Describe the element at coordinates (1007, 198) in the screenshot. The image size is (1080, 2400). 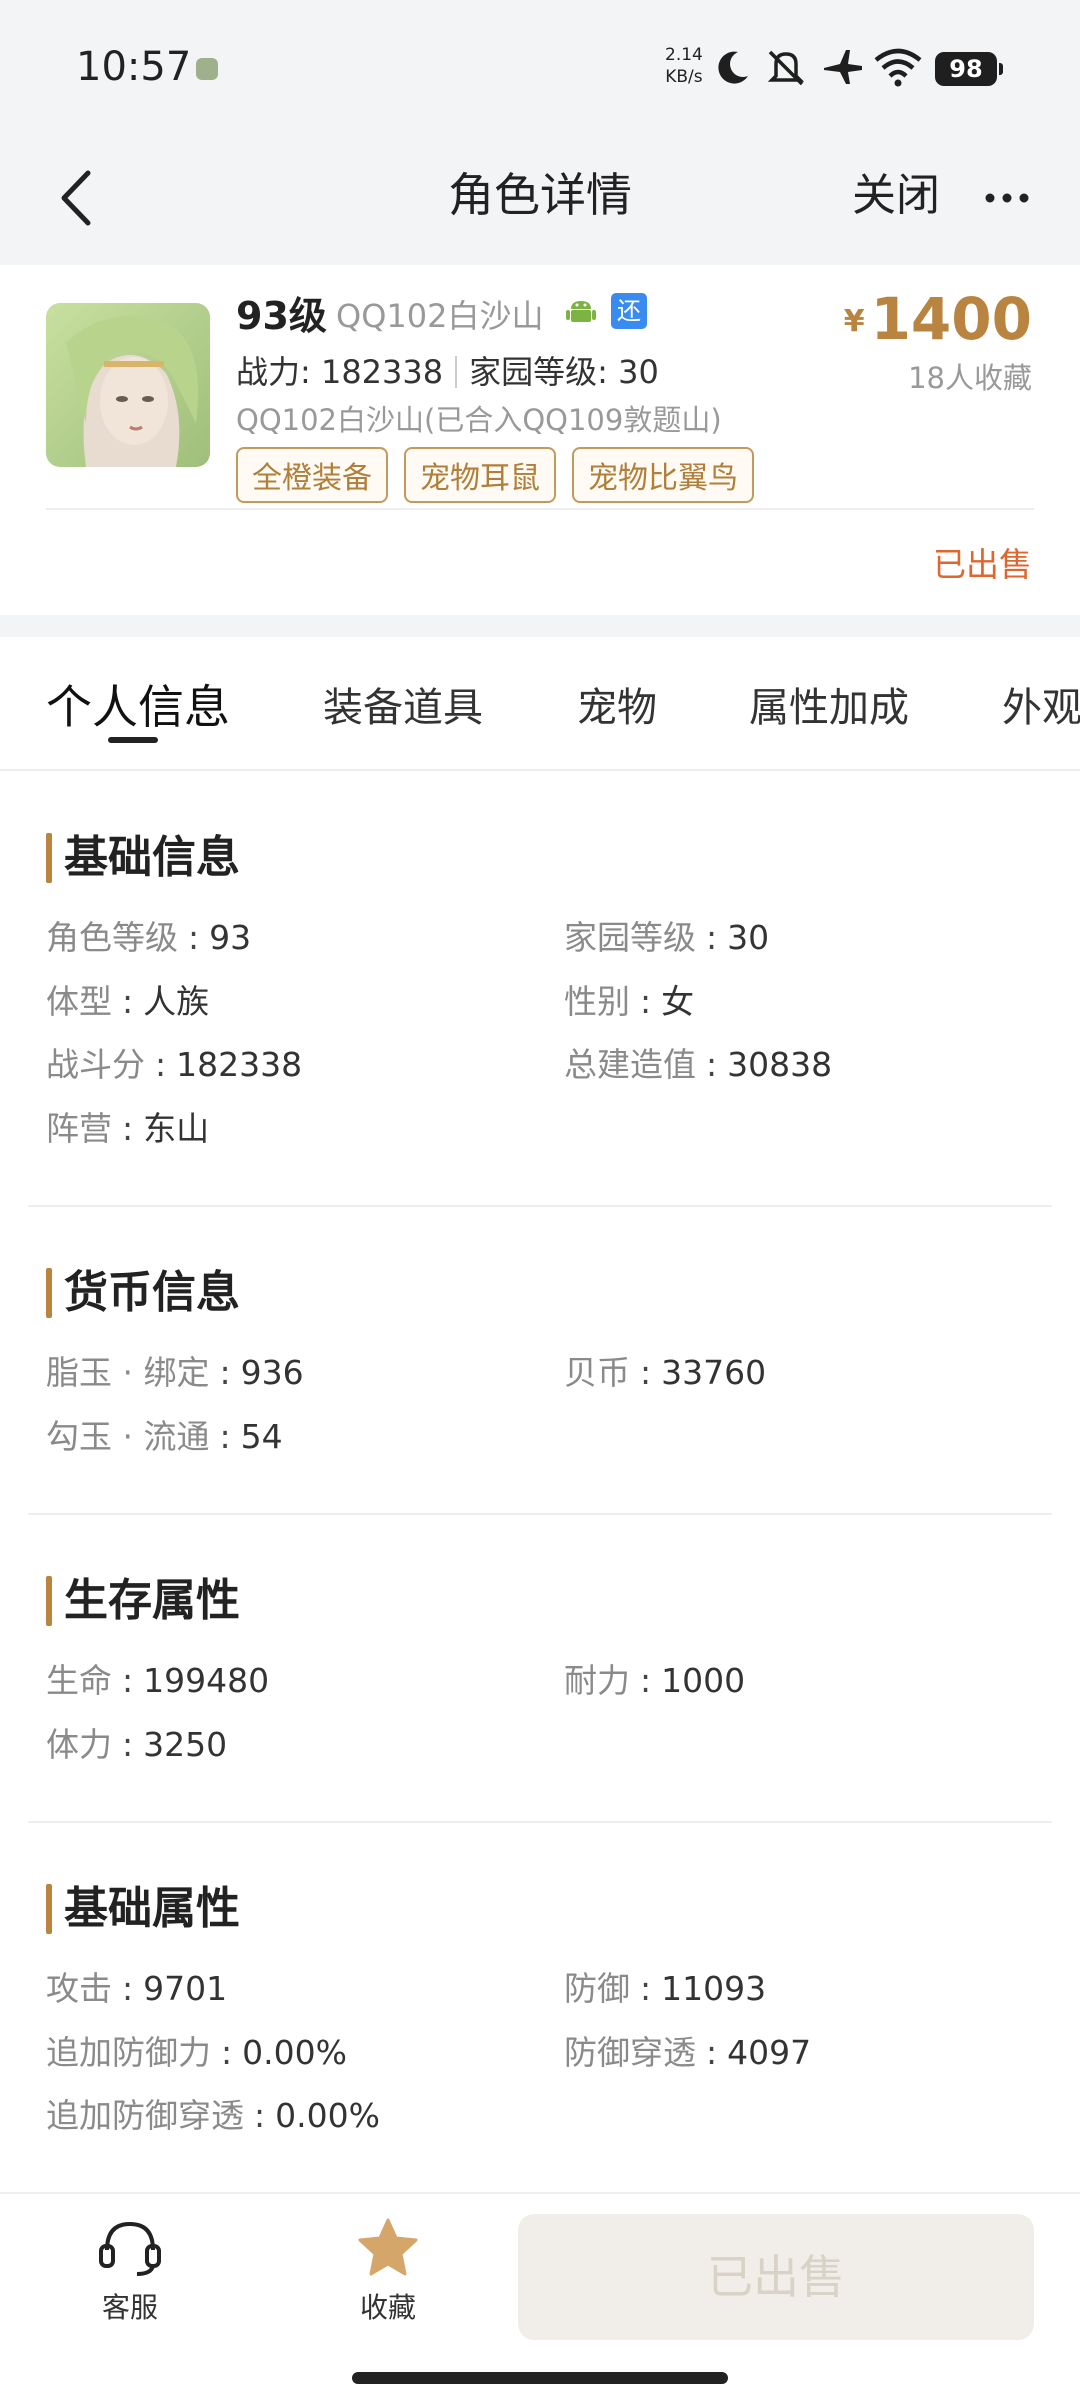
I see `more-icon` at that location.